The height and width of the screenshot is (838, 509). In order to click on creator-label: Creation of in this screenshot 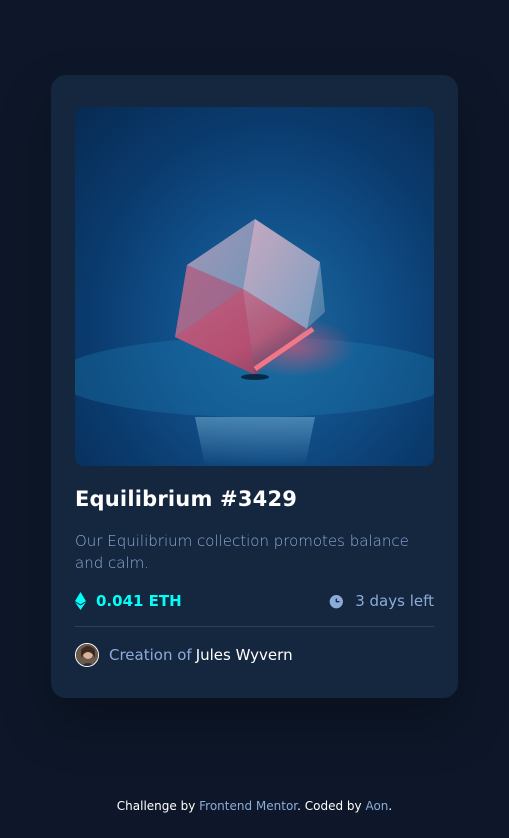, I will do `click(150, 655)`.